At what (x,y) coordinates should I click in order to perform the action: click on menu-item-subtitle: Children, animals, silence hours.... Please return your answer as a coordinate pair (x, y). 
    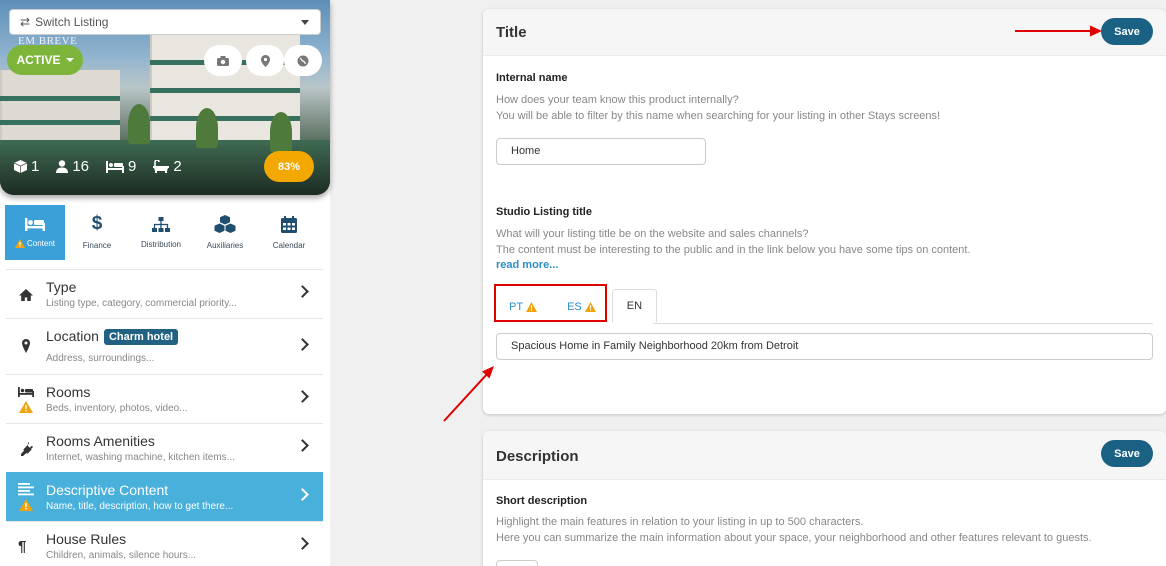
    Looking at the image, I should click on (121, 555).